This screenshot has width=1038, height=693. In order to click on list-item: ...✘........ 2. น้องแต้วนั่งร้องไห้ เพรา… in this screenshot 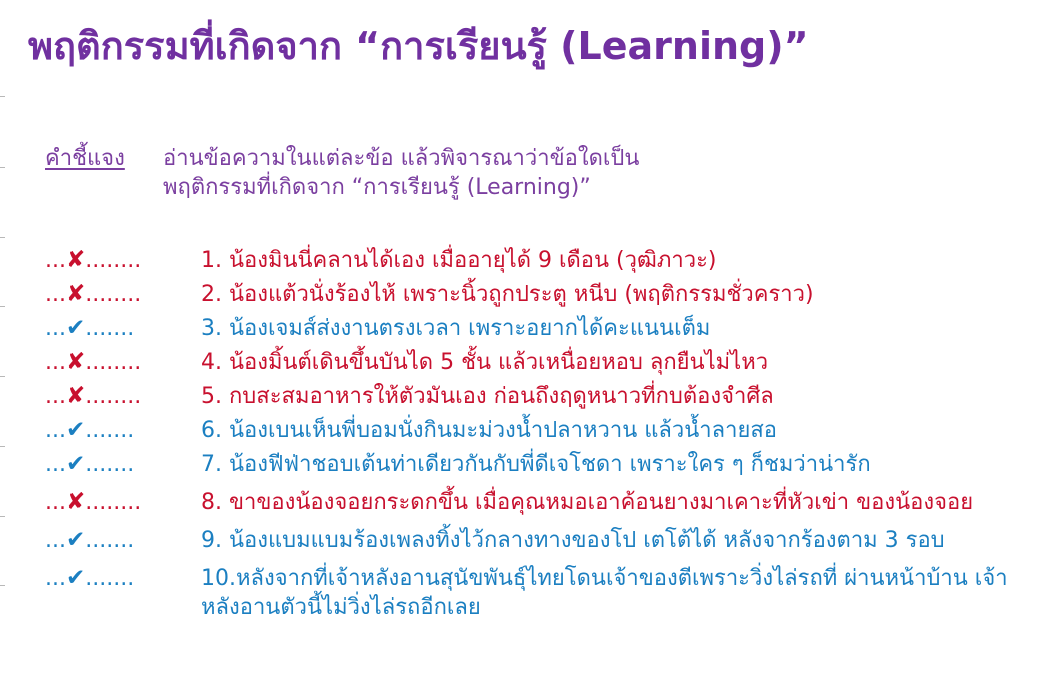, I will do `click(537, 294)`.